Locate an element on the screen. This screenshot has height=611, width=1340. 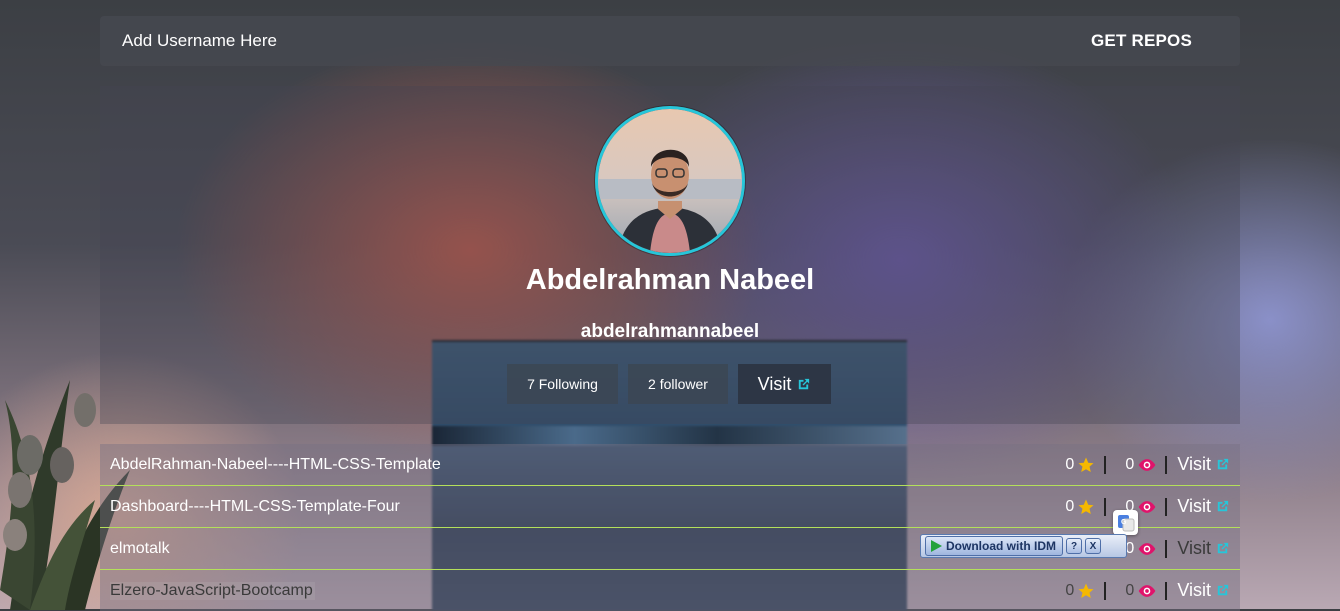
search-bar: GET REPOS is located at coordinates (670, 41).